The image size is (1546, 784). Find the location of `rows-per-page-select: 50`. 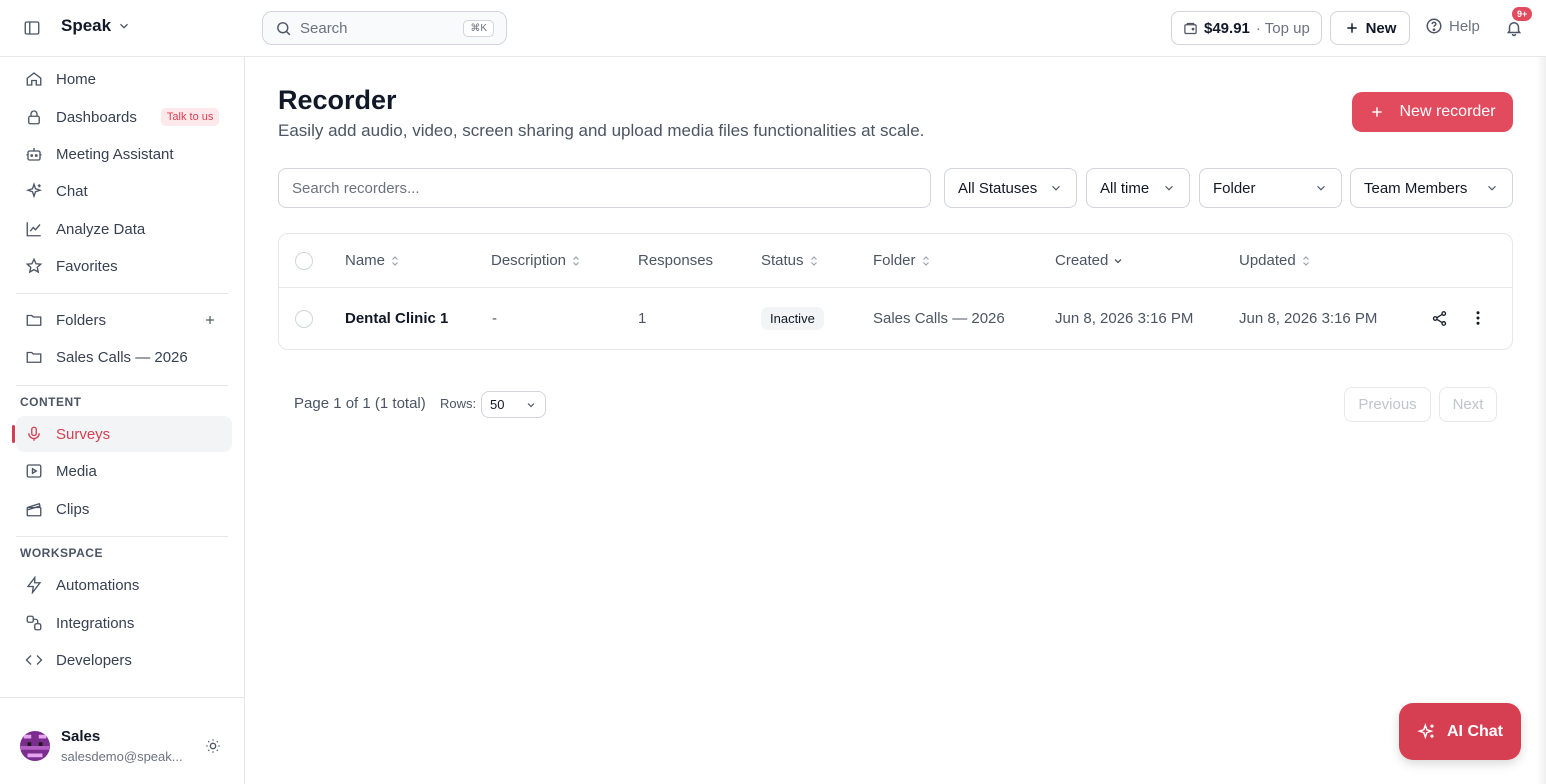

rows-per-page-select: 50 is located at coordinates (513, 404).